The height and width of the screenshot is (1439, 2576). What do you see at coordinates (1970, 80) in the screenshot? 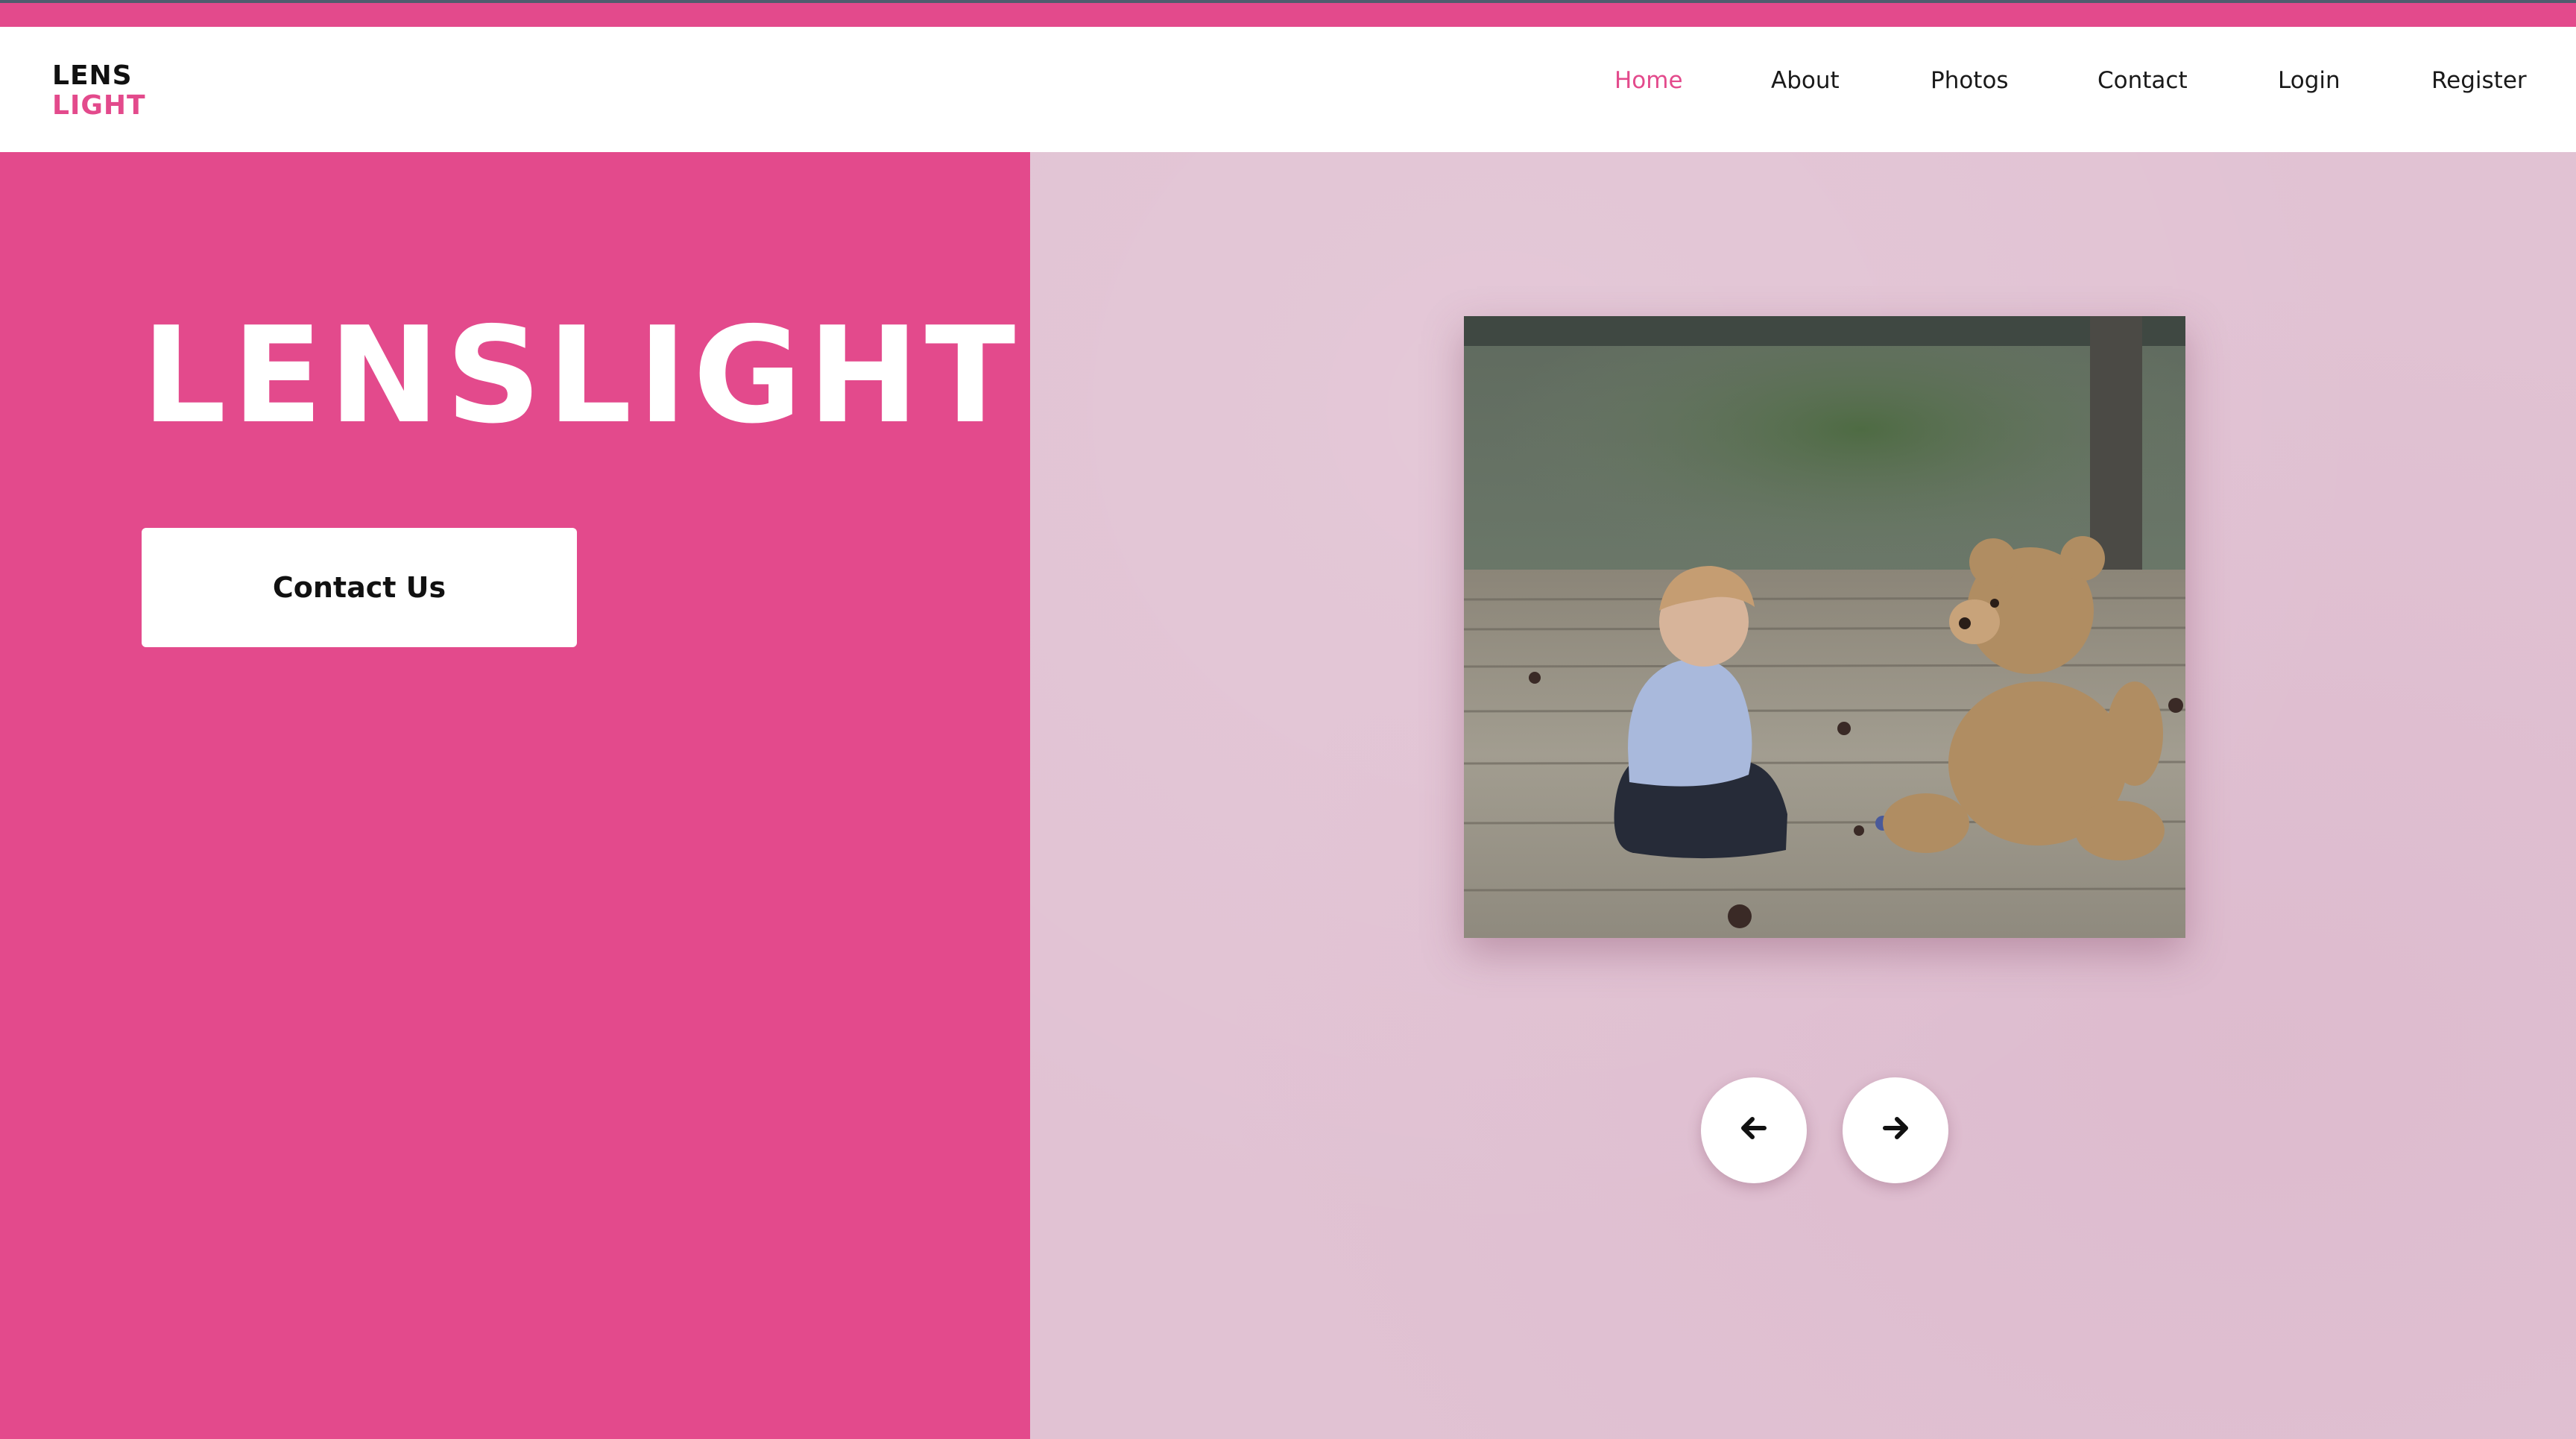
I see `nav-photos: Photos` at bounding box center [1970, 80].